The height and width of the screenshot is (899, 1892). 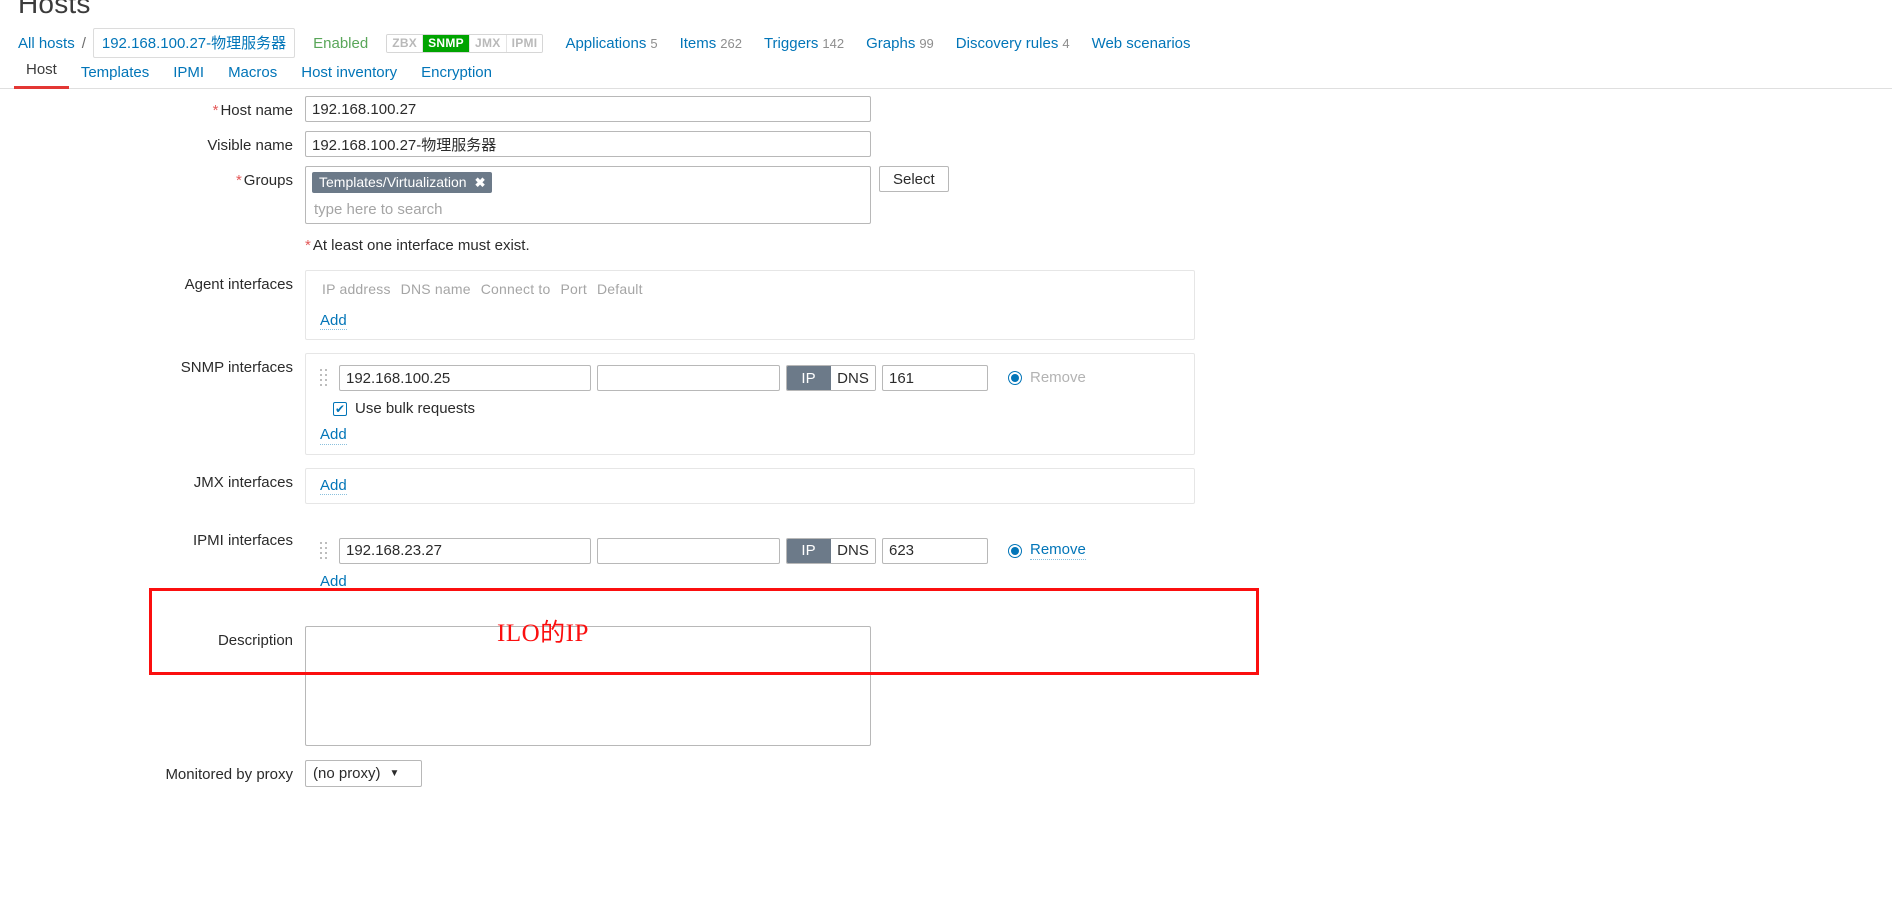 I want to click on tab-host: Host, so click(x=41, y=75).